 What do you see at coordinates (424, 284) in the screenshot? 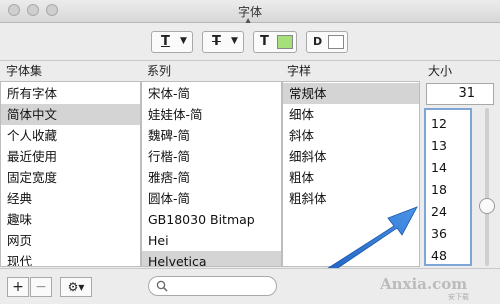
I see `watermark-logo: Anxia.com` at bounding box center [424, 284].